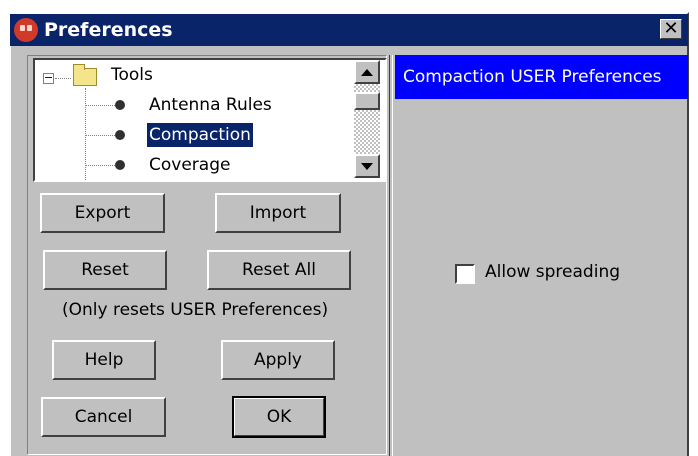 The width and height of the screenshot is (698, 456). Describe the element at coordinates (48, 78) in the screenshot. I see `collapse-icon: −` at that location.